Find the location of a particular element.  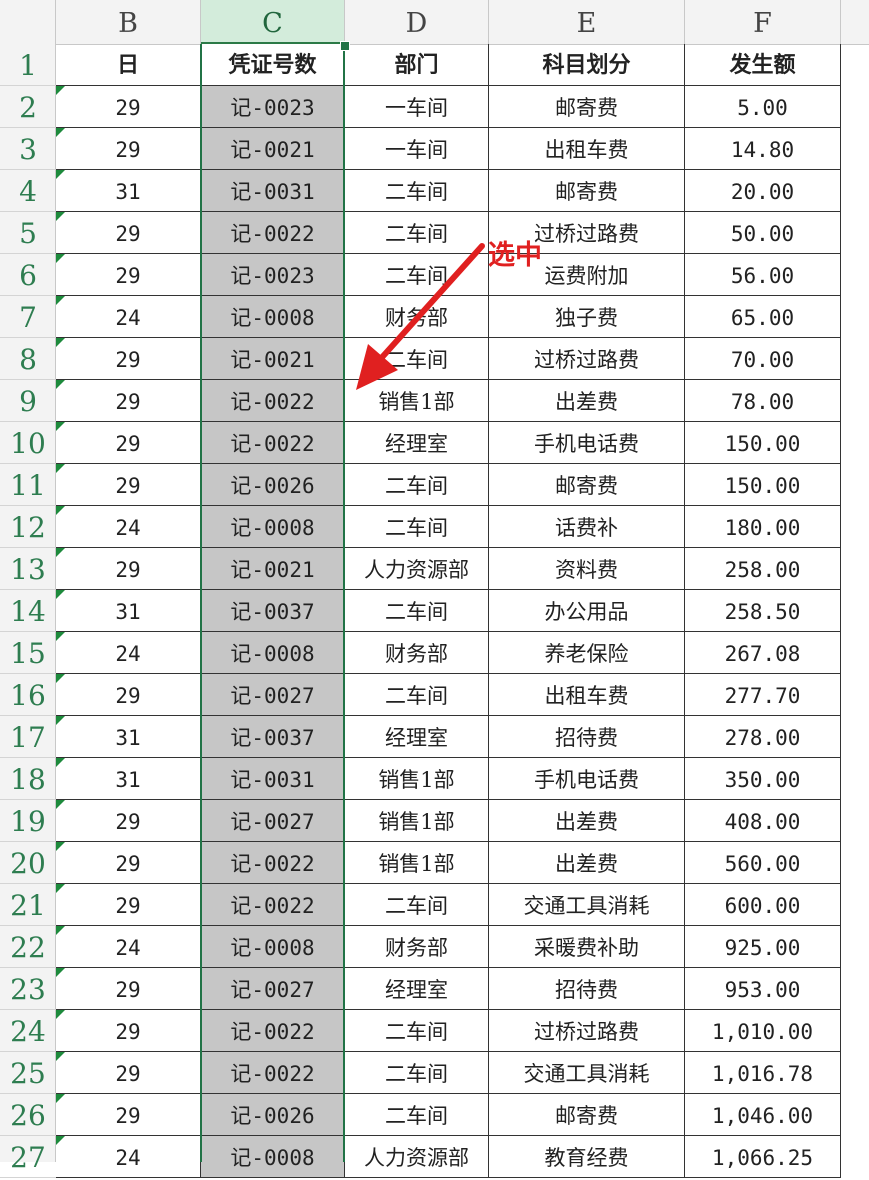

row-header: 26 is located at coordinates (28, 1115).